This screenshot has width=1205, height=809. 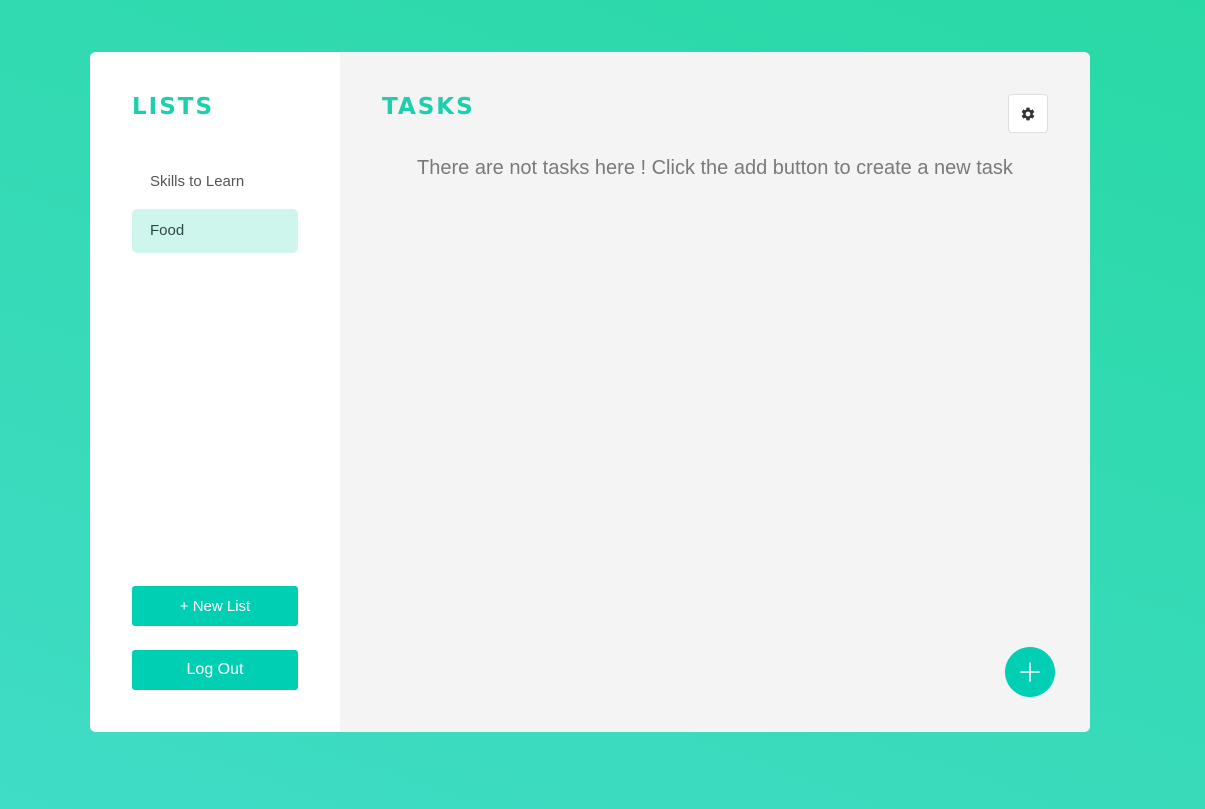 I want to click on tasks-heading: TASKS, so click(x=428, y=107).